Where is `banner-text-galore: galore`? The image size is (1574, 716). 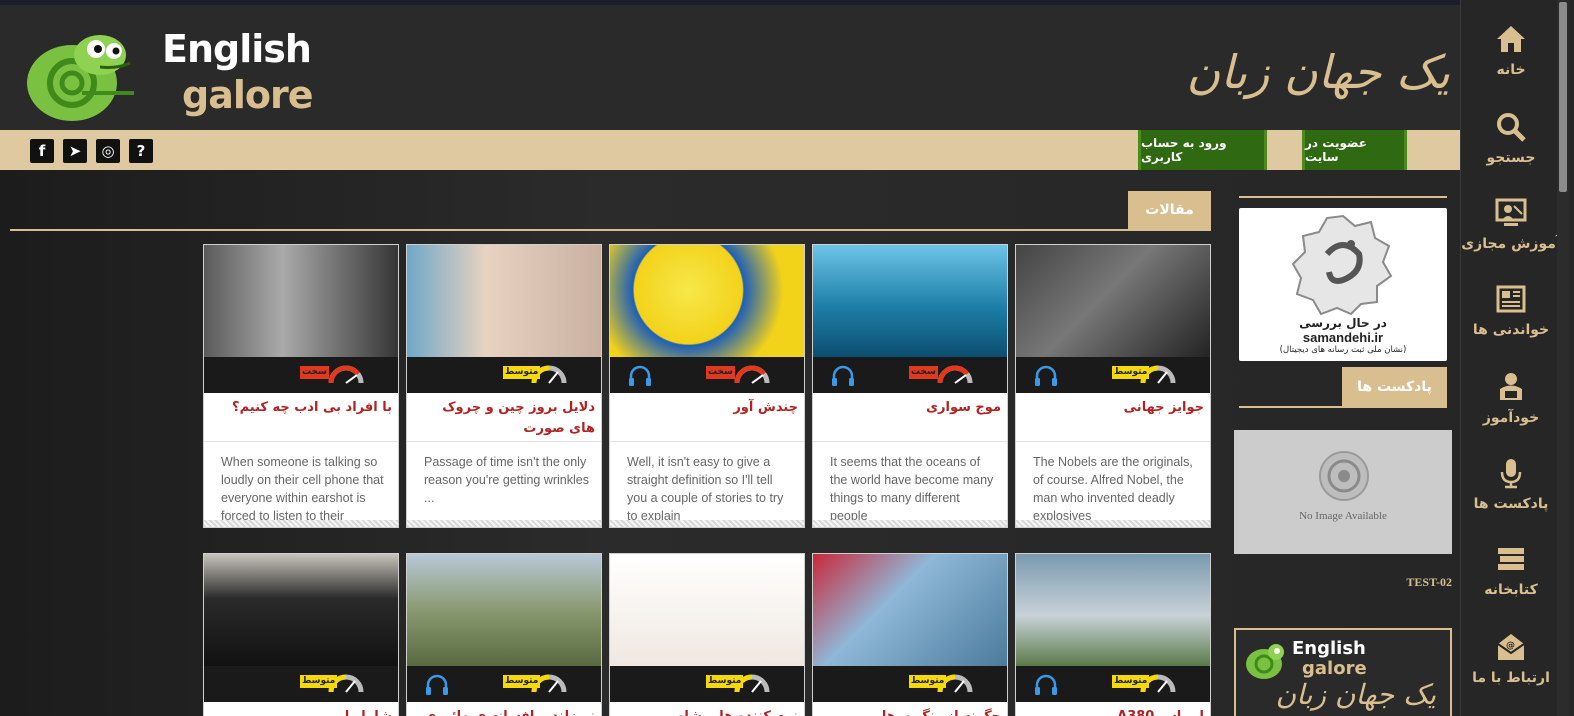 banner-text-galore: galore is located at coordinates (1334, 668).